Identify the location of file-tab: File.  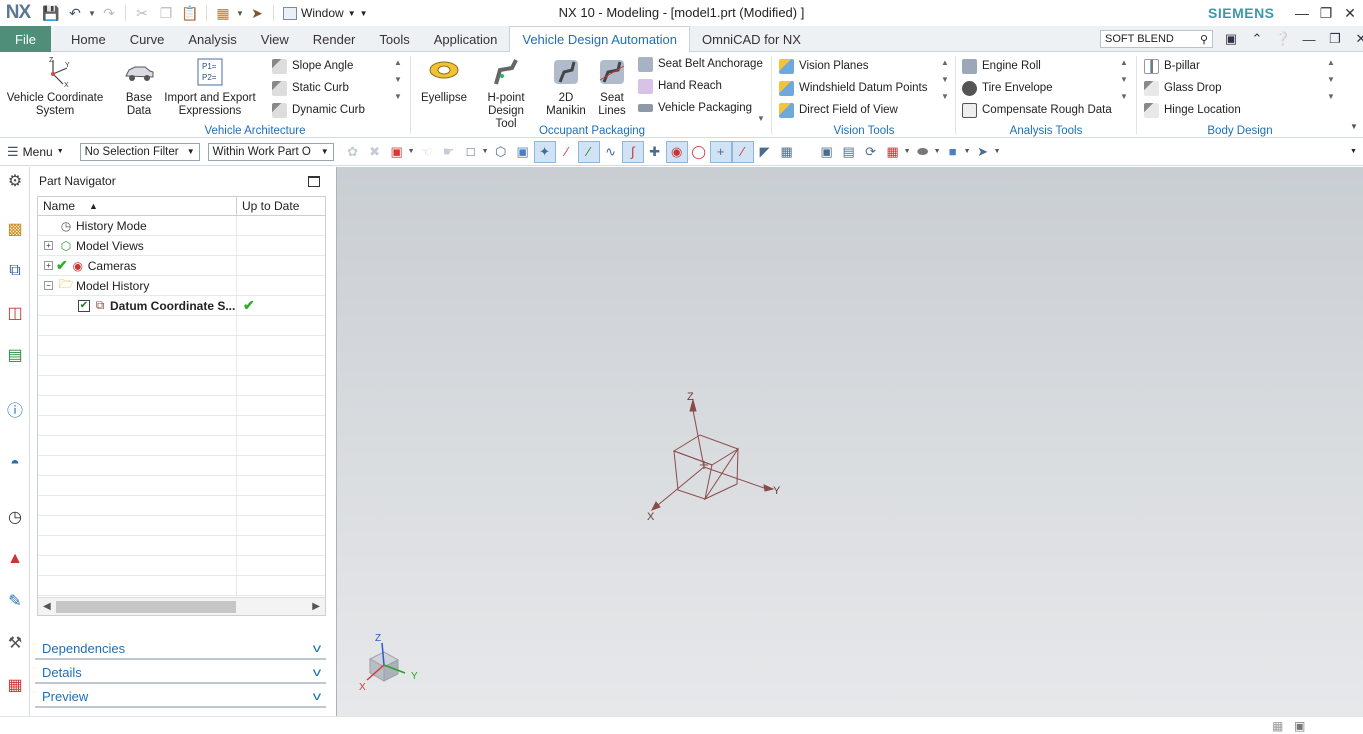
(25, 39).